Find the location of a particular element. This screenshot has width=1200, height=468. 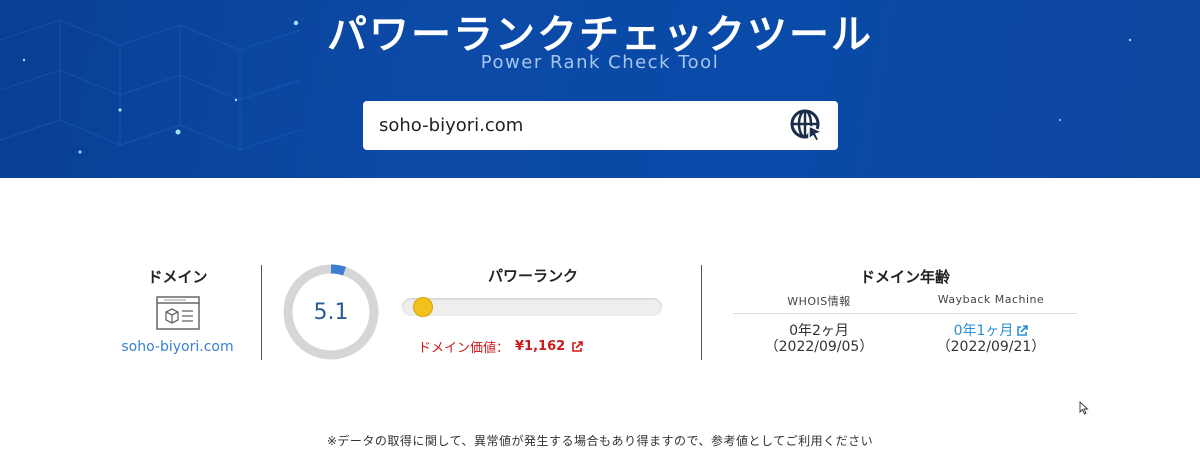

whois-value: 0年2ヶ月 （2022/09/05） is located at coordinates (819, 339).